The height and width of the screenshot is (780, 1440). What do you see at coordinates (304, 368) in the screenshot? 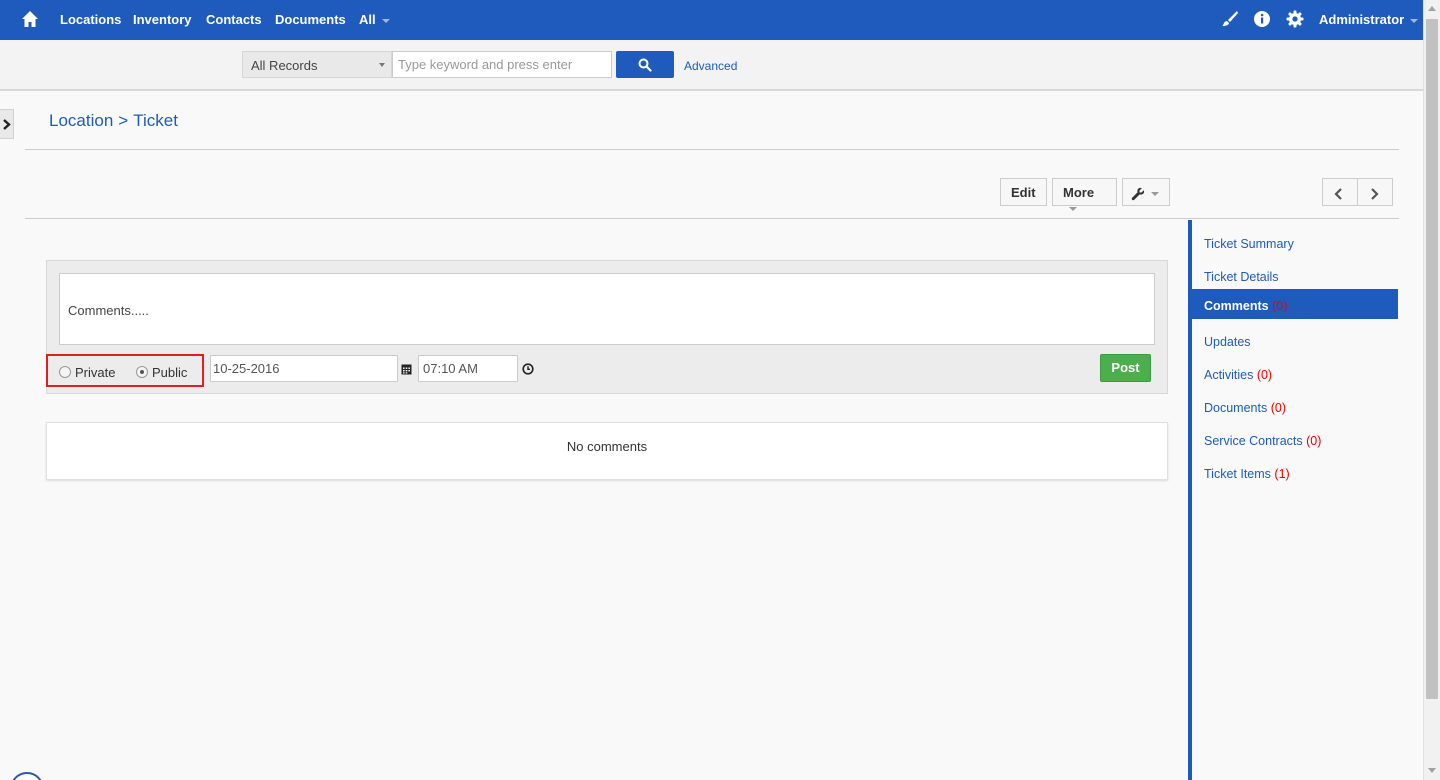
I see `comment-date-input` at bounding box center [304, 368].